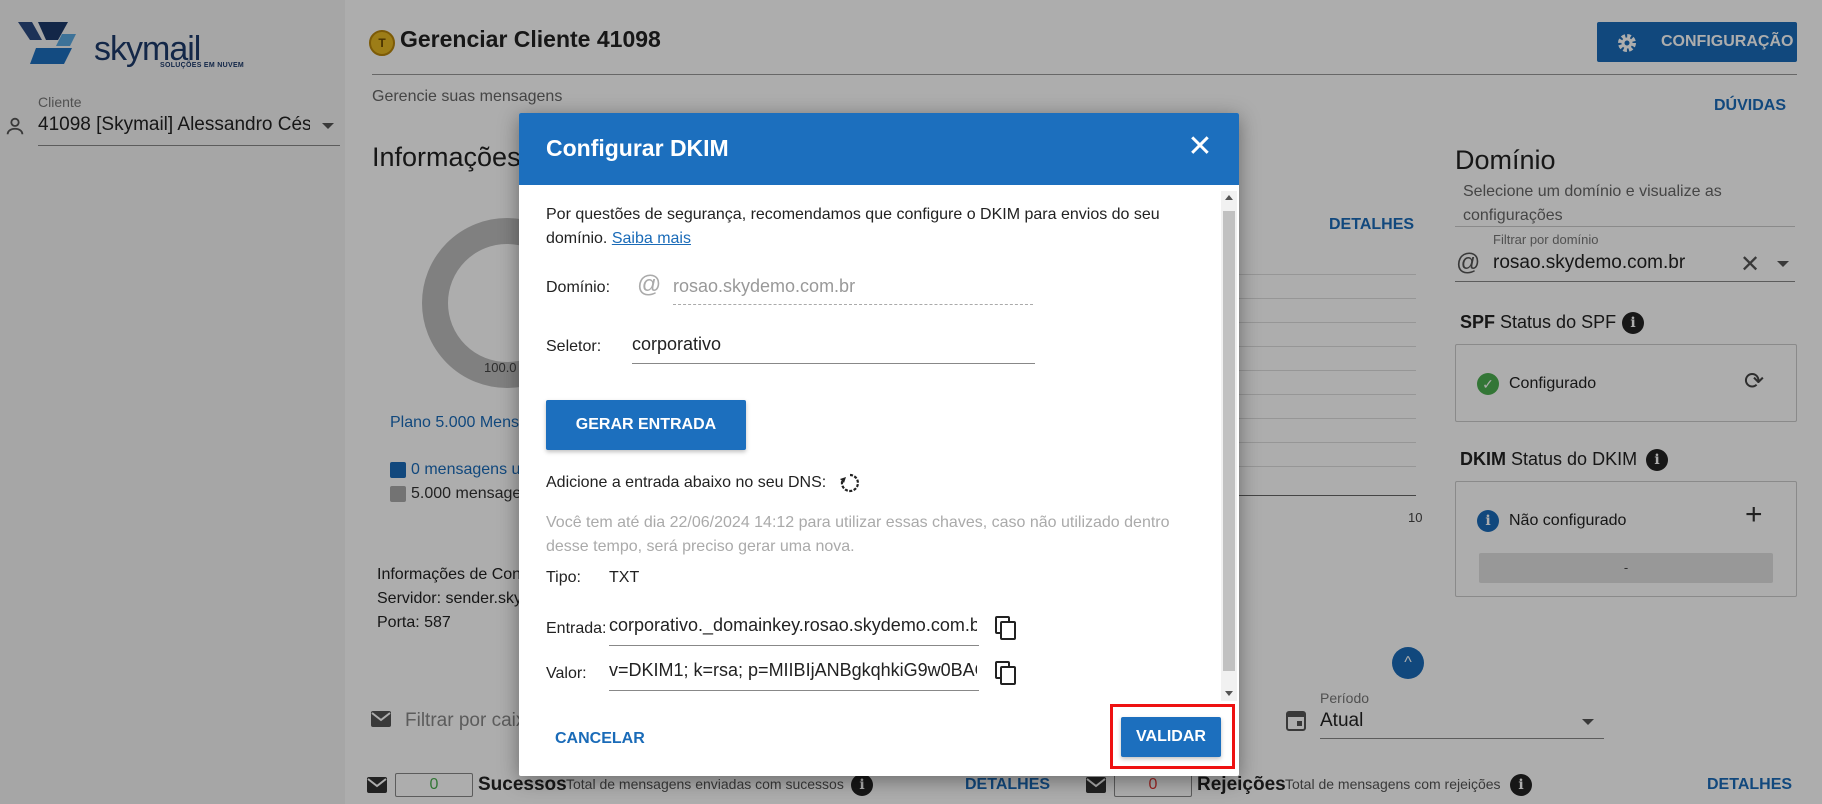 Image resolution: width=1822 pixels, height=804 pixels. I want to click on validate-button: VALIDAR, so click(1171, 737).